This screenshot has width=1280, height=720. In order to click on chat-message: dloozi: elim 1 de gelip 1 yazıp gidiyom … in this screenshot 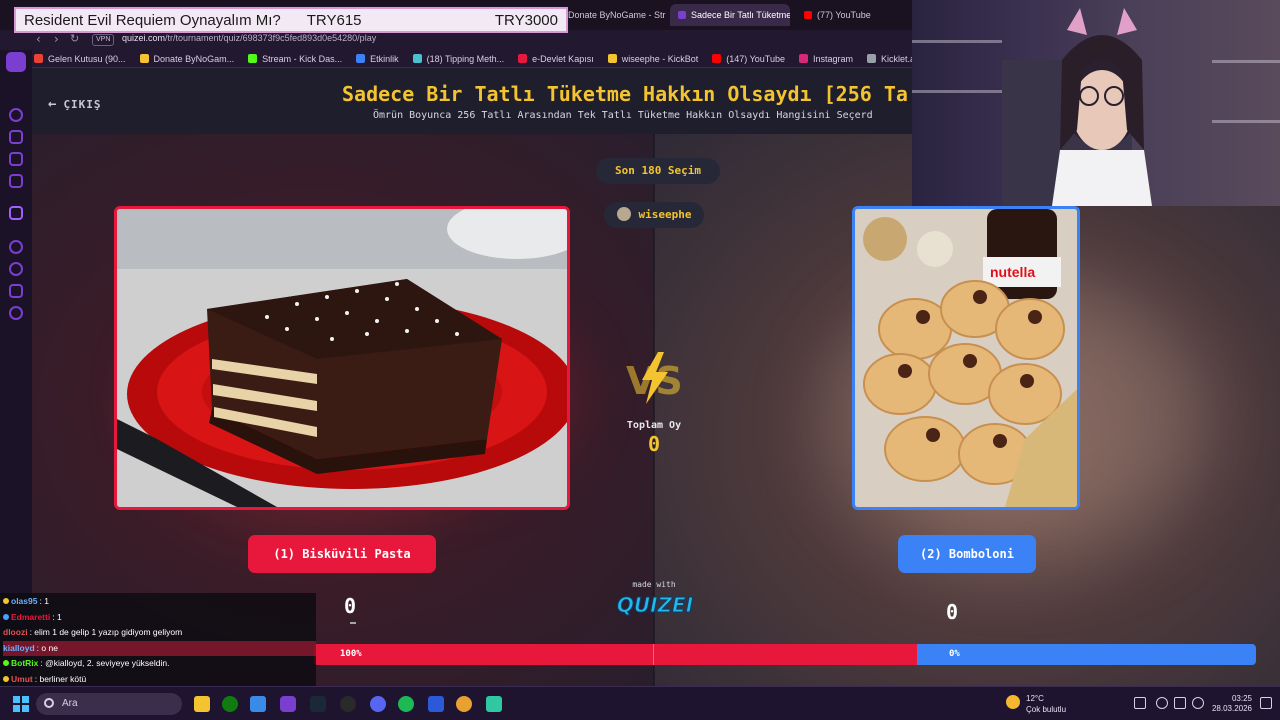, I will do `click(93, 632)`.